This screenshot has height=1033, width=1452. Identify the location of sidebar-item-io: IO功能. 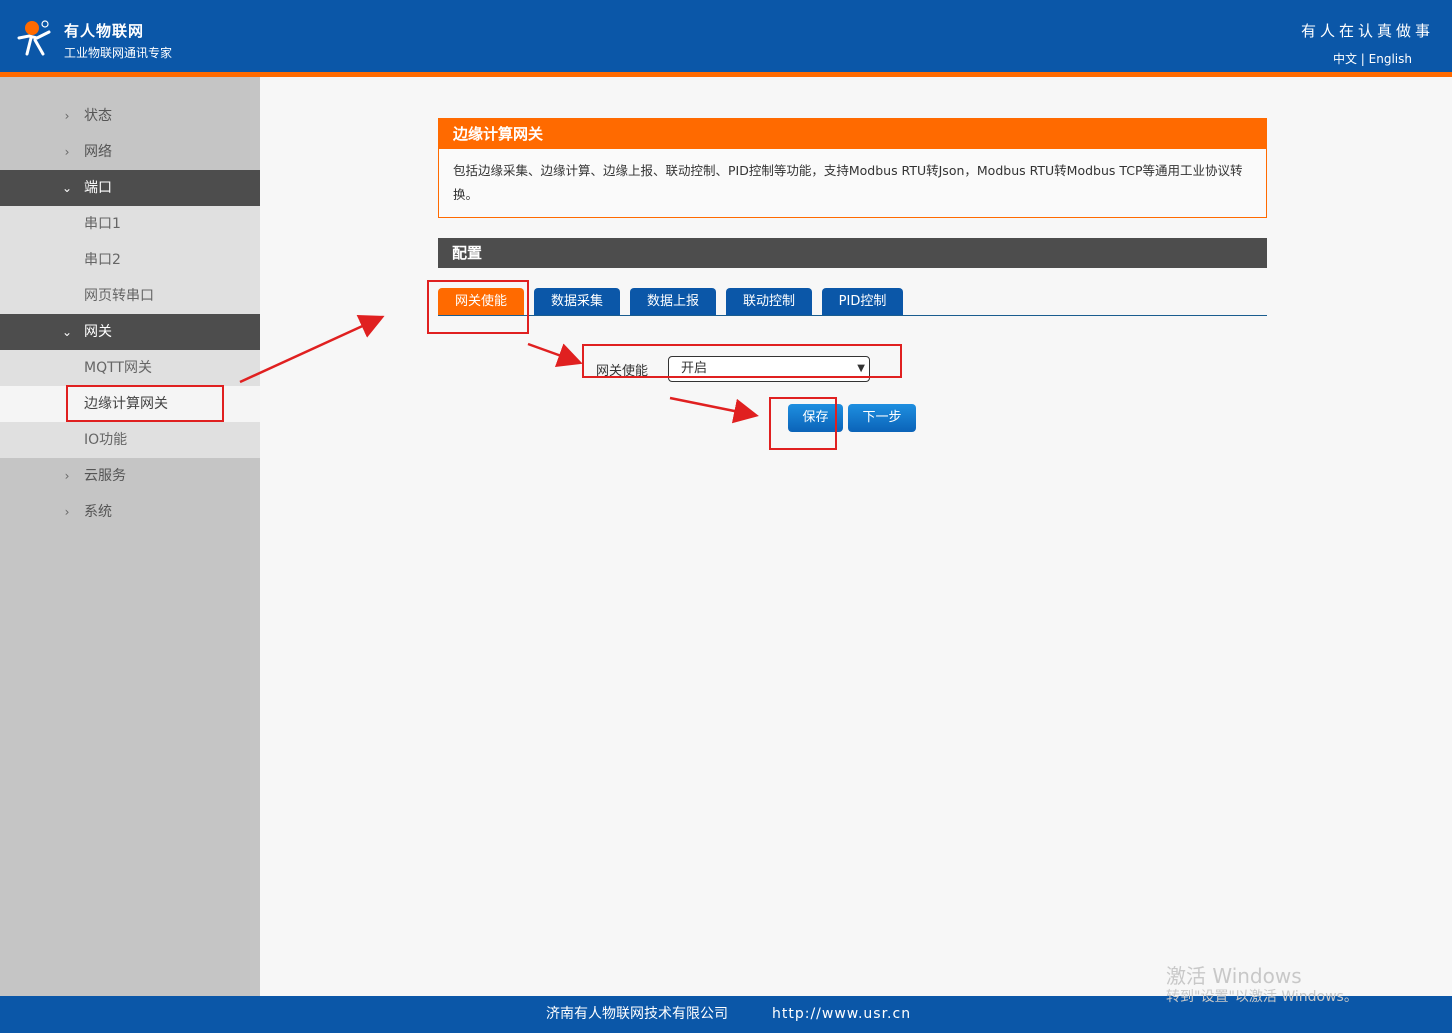
(130, 440).